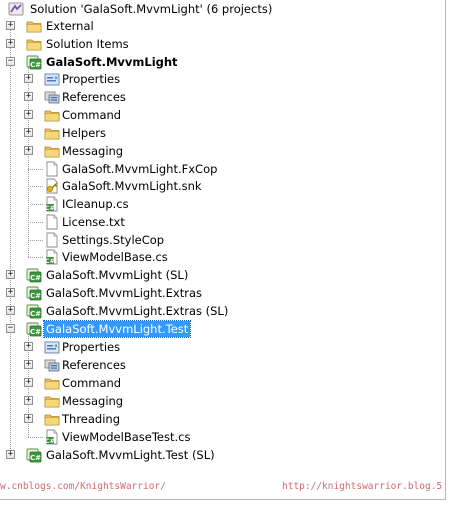 Image resolution: width=451 pixels, height=507 pixels. I want to click on tree-item-label: GalaSoft.MvvmLight.Test, so click(117, 329).